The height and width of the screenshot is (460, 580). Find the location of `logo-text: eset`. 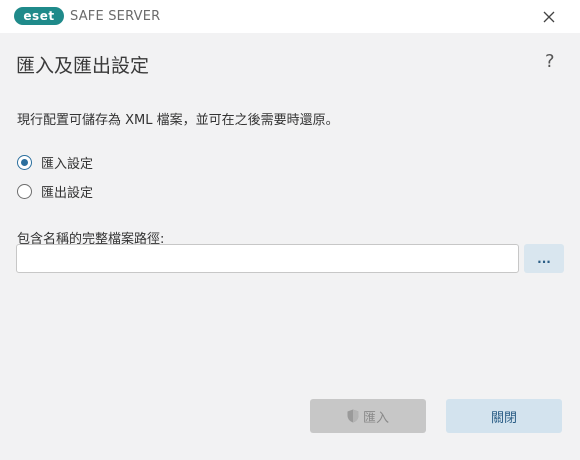

logo-text: eset is located at coordinates (39, 16).